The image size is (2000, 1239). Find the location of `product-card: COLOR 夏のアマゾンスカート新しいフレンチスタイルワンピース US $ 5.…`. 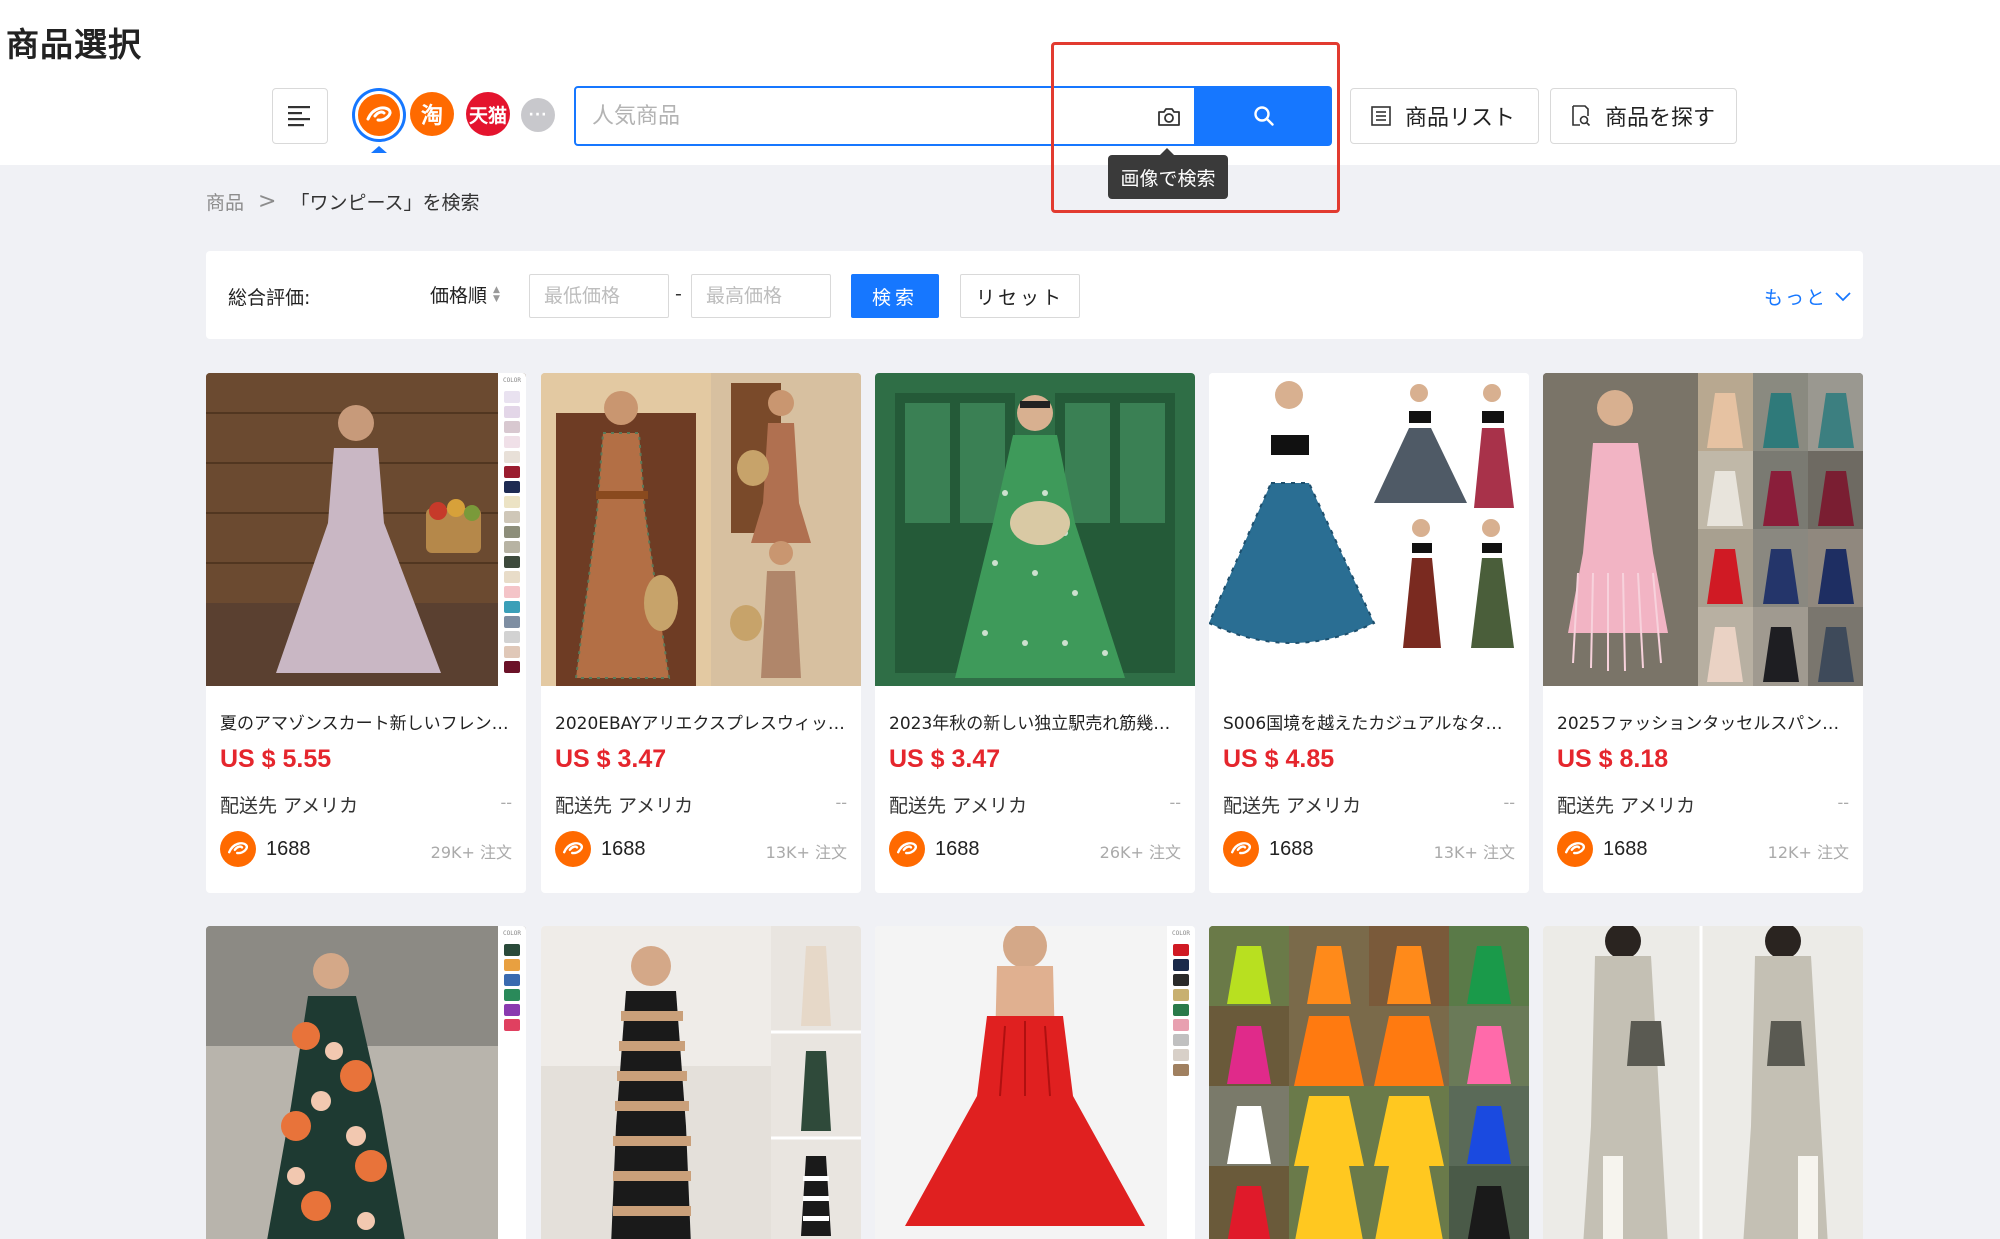

product-card: COLOR 夏のアマゾンスカート新しいフレンチスタイルワンピース US $ 5.… is located at coordinates (366, 633).